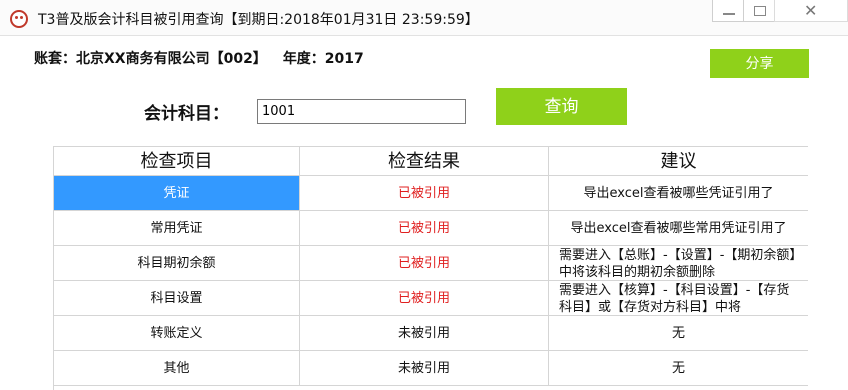  What do you see at coordinates (177, 368) in the screenshot?
I see `item-cell: 其他` at bounding box center [177, 368].